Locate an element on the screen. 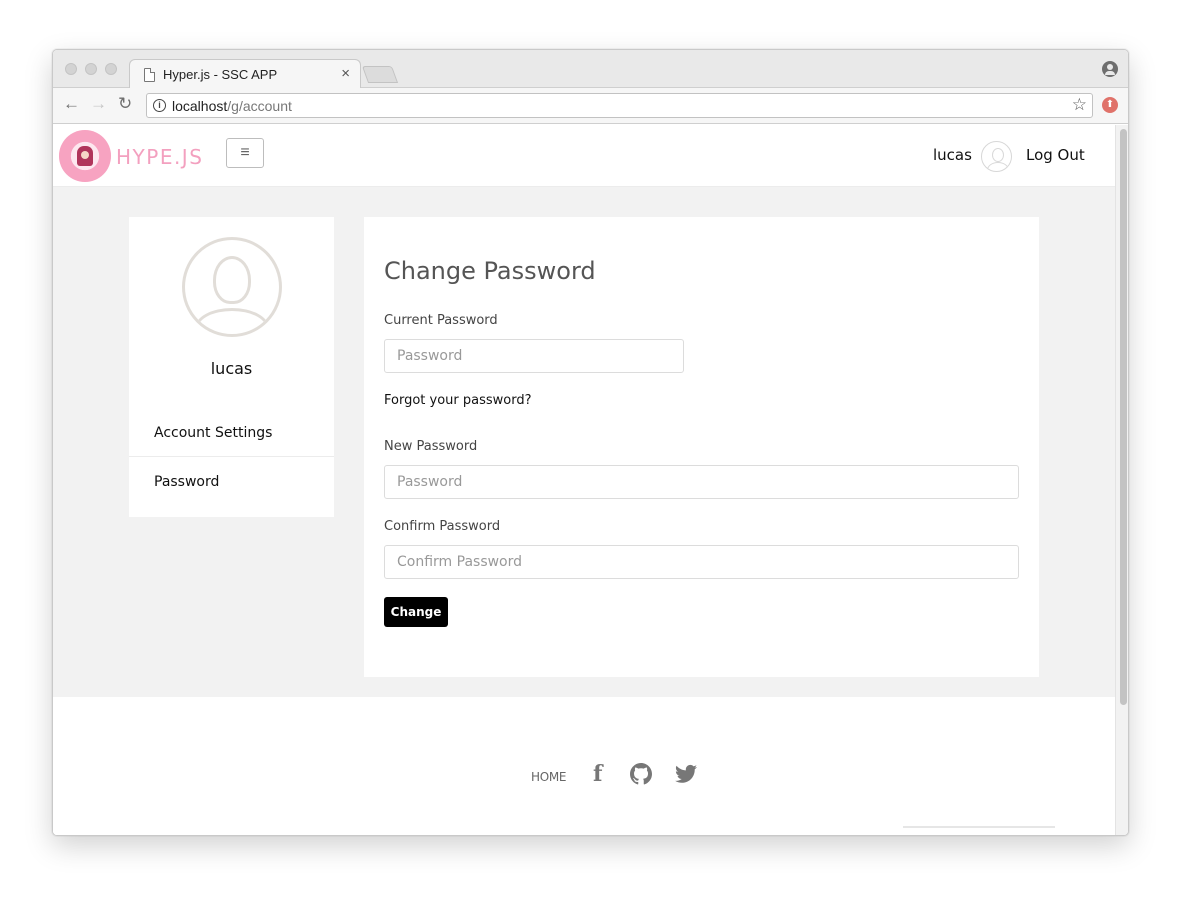 Image resolution: width=1192 pixels, height=900 pixels. minimize-window-icon is located at coordinates (91, 69).